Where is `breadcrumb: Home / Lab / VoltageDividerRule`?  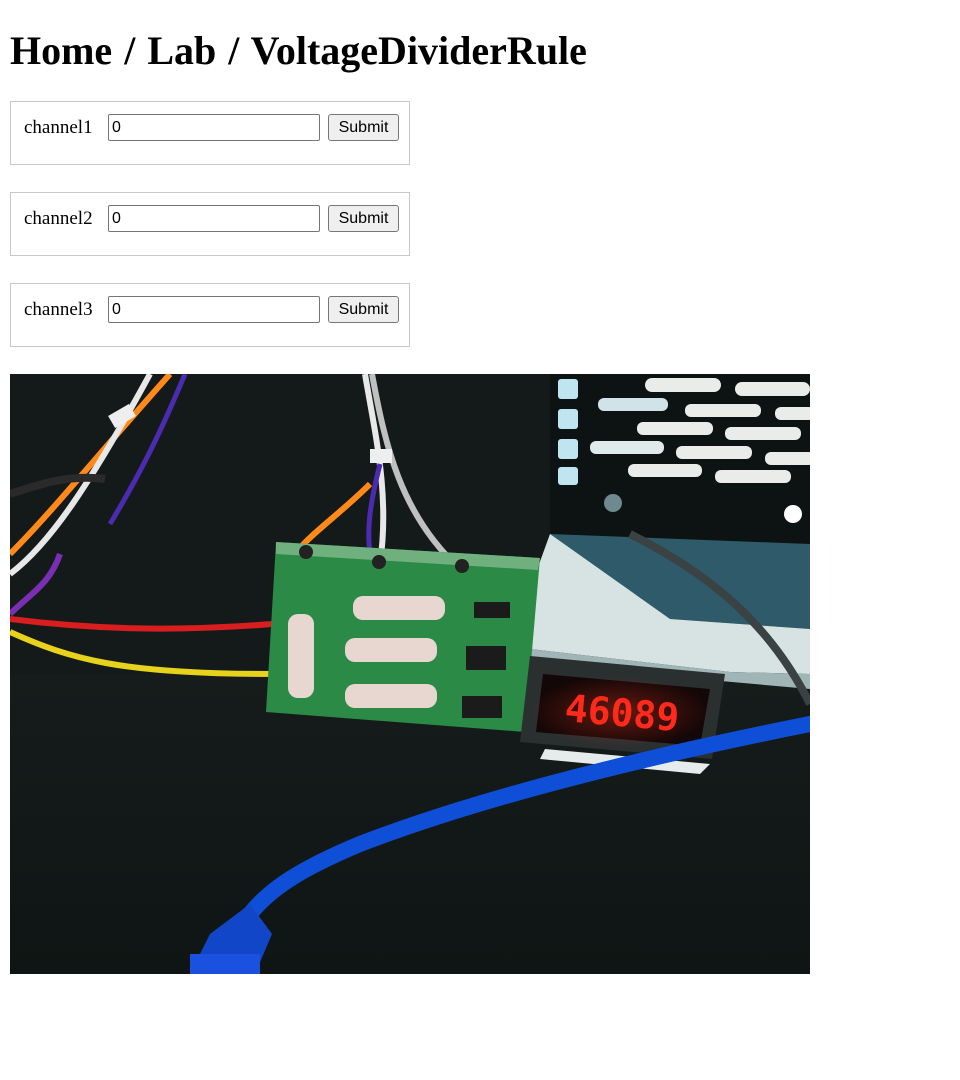 breadcrumb: Home / Lab / VoltageDividerRule is located at coordinates (298, 51).